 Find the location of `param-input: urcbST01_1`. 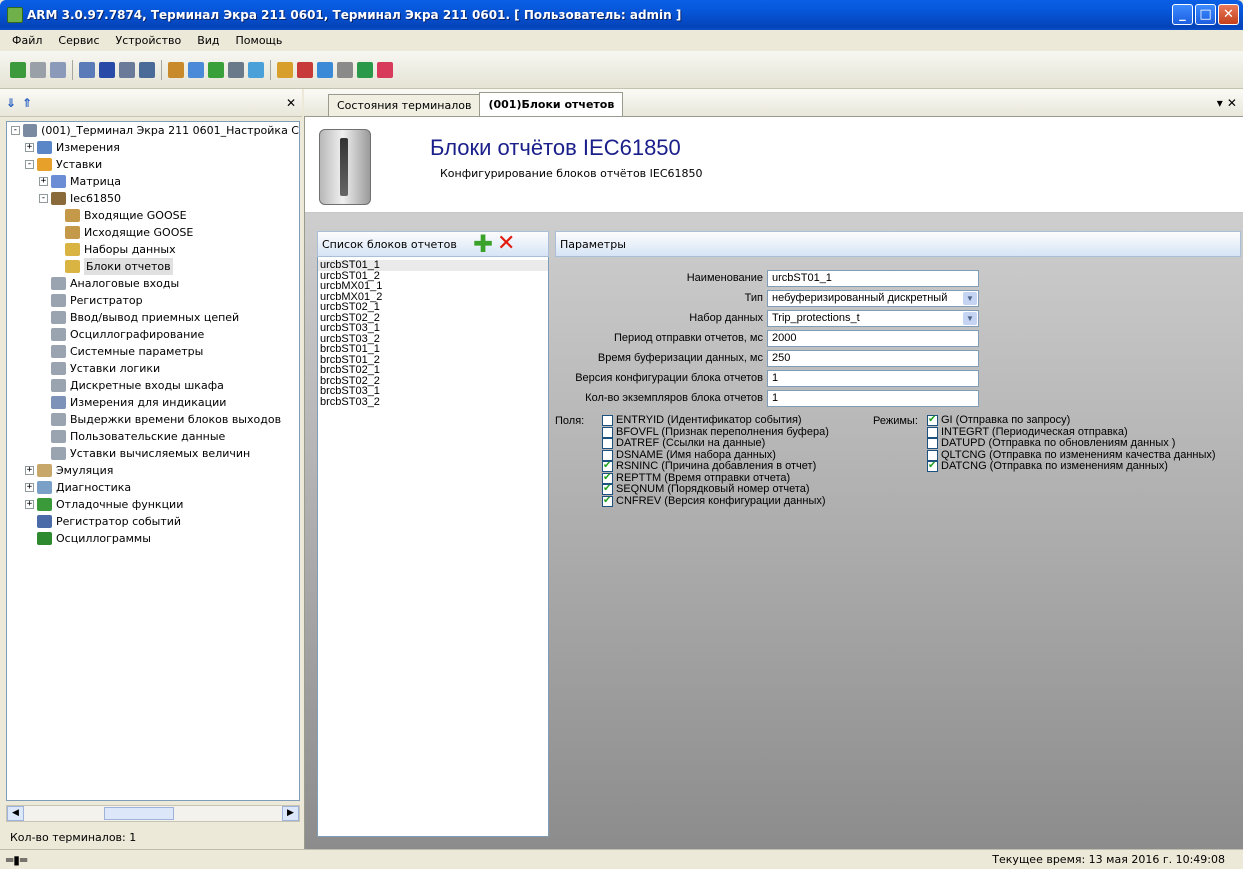

param-input: urcbST01_1 is located at coordinates (873, 278).